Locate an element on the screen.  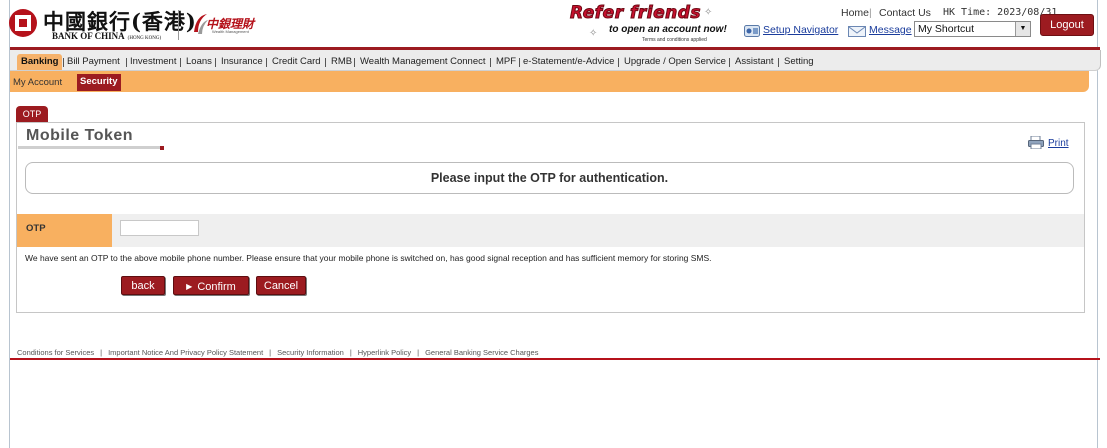
menu-item-assistant: Assistant is located at coordinates (754, 61).